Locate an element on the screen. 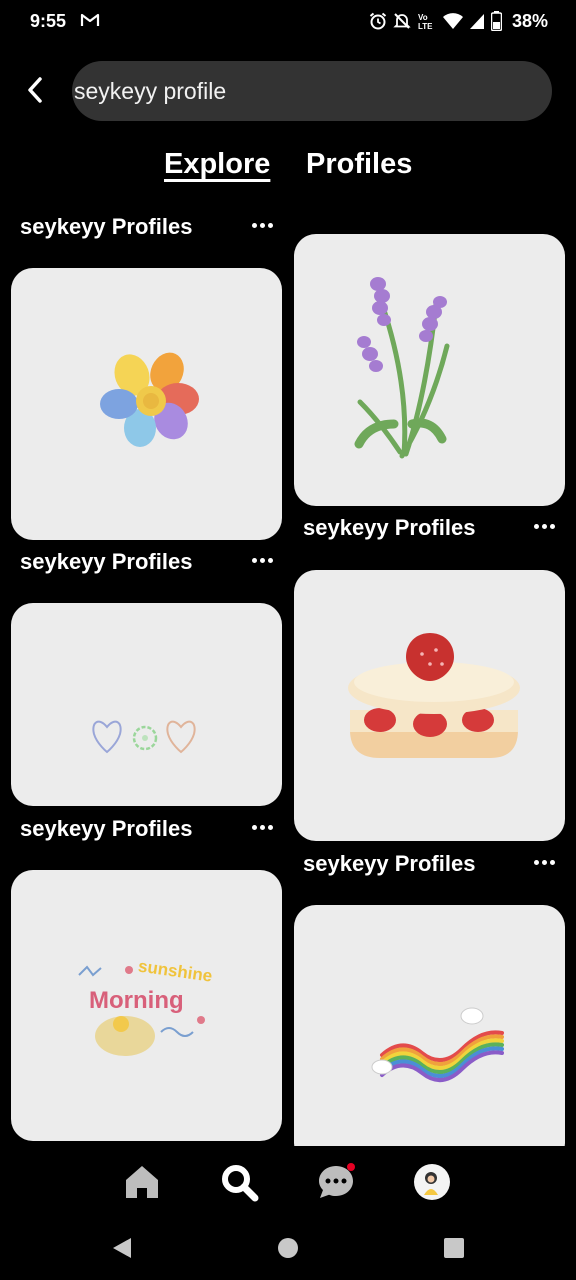 This screenshot has width=576, height=1280. pin-card-sunshine-morning: sunshine Morning is located at coordinates (146, 1005).